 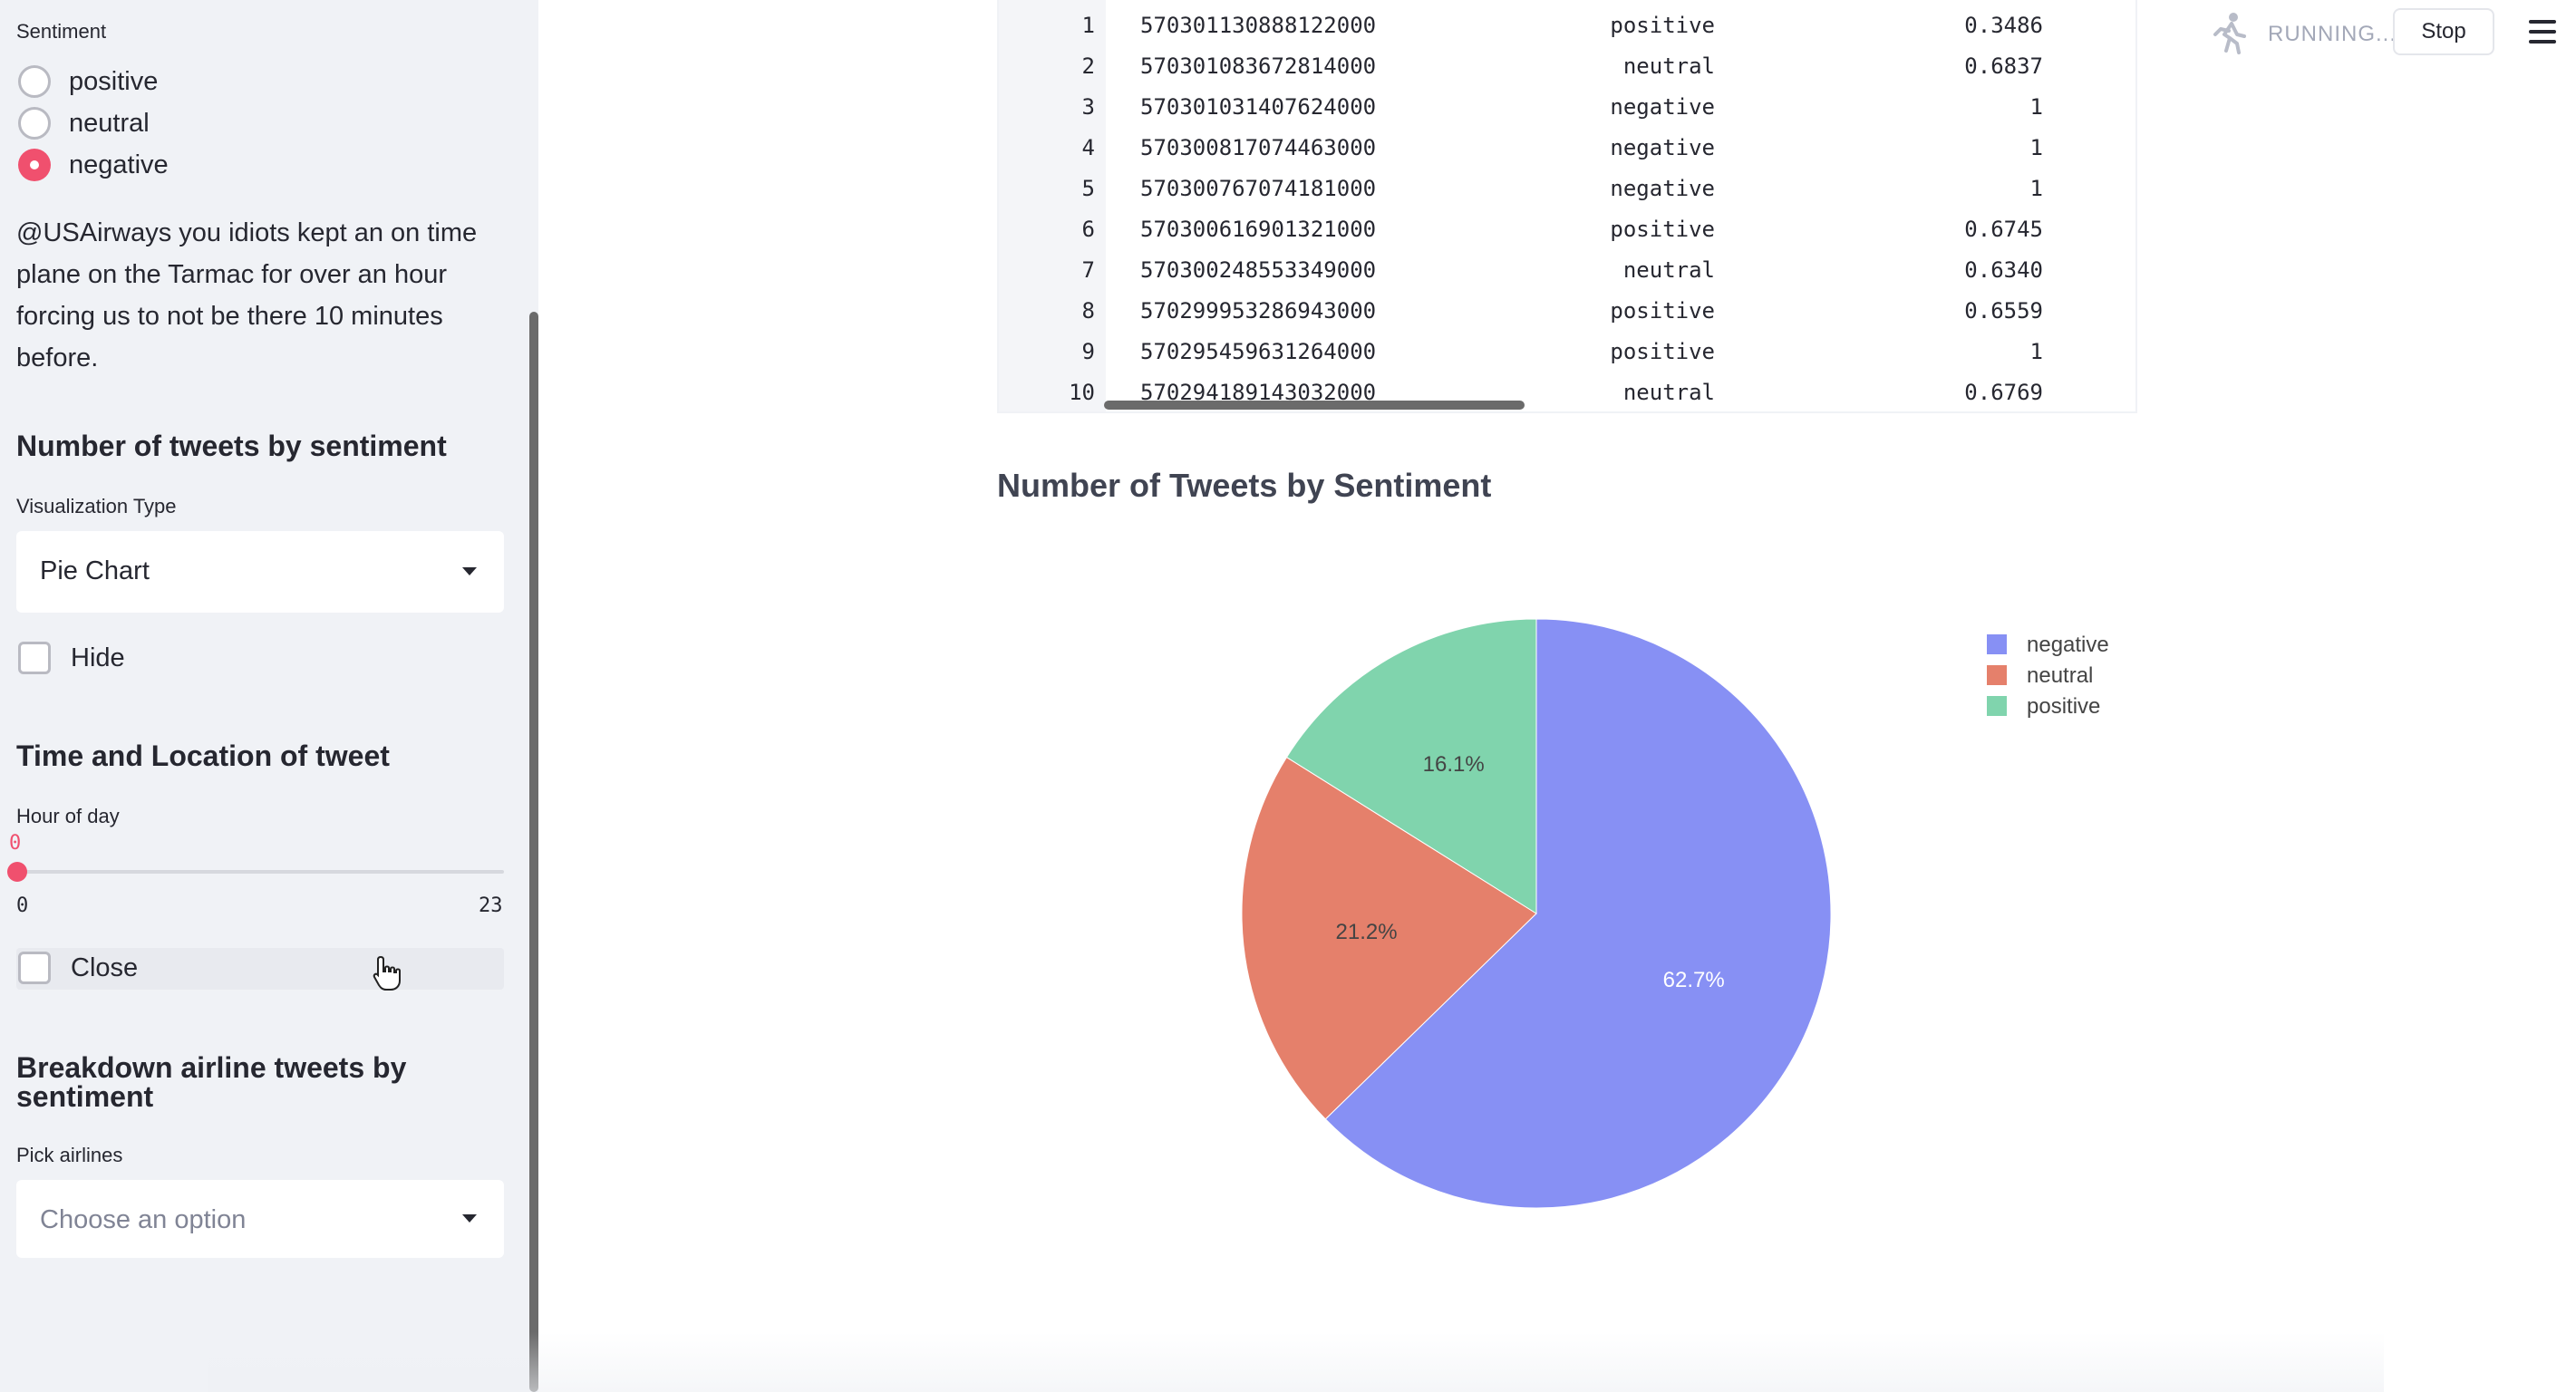 What do you see at coordinates (1314, 405) in the screenshot?
I see `table-horizontal-scrollbar` at bounding box center [1314, 405].